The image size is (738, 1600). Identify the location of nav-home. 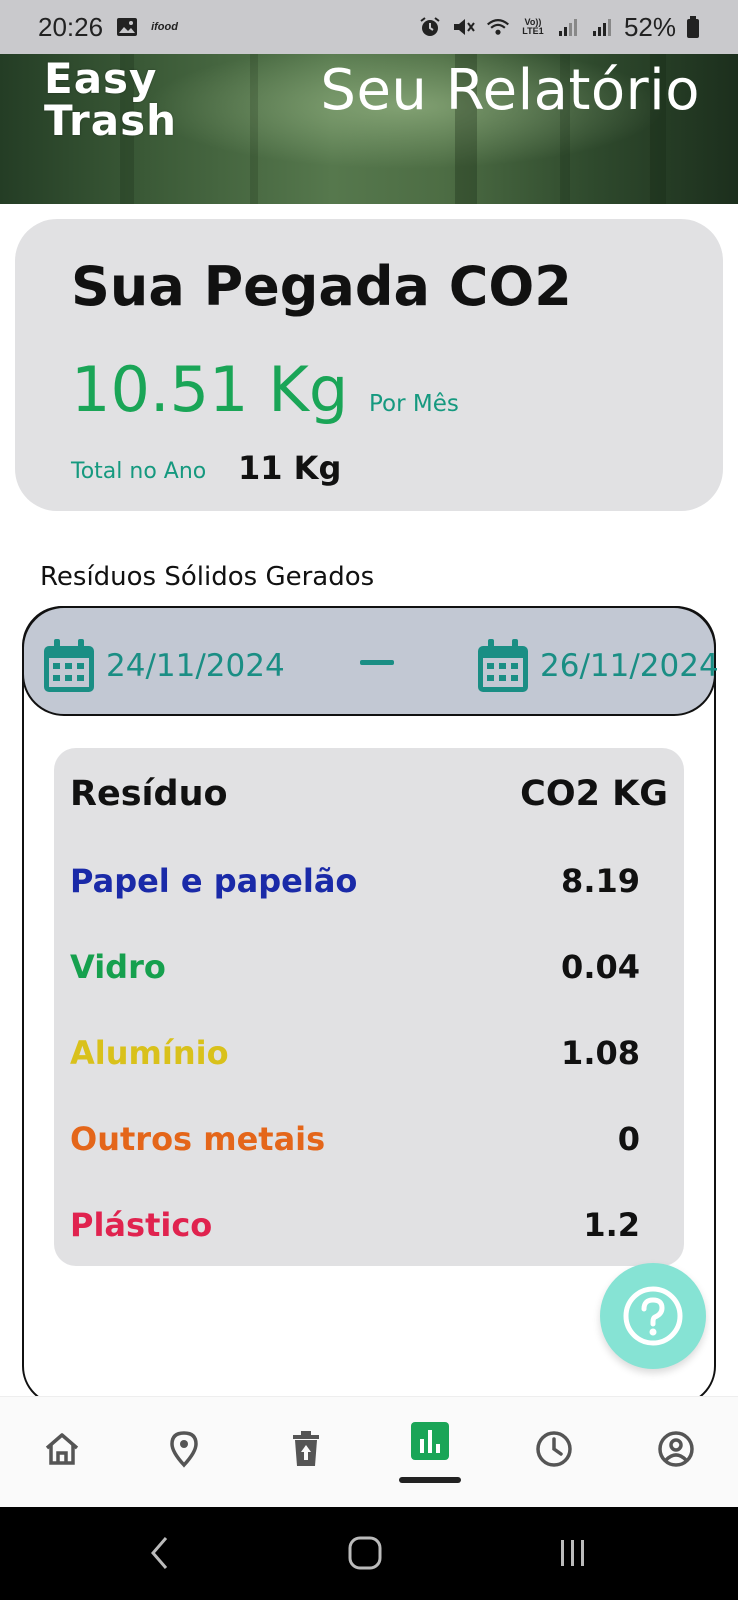
(62, 1449).